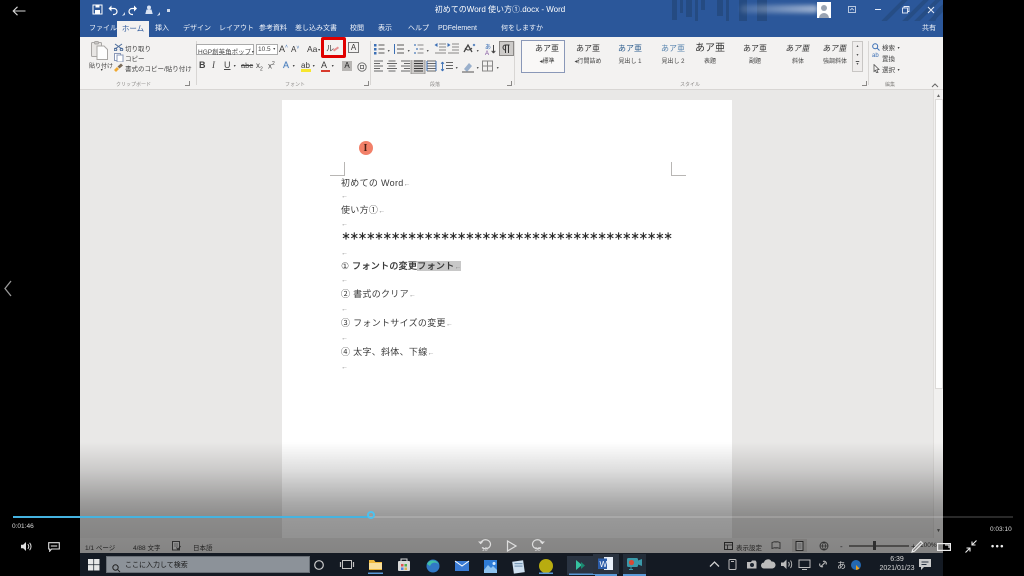 This screenshot has height=576, width=1024. What do you see at coordinates (485, 549) in the screenshot?
I see `svg-text: 10` at bounding box center [485, 549].